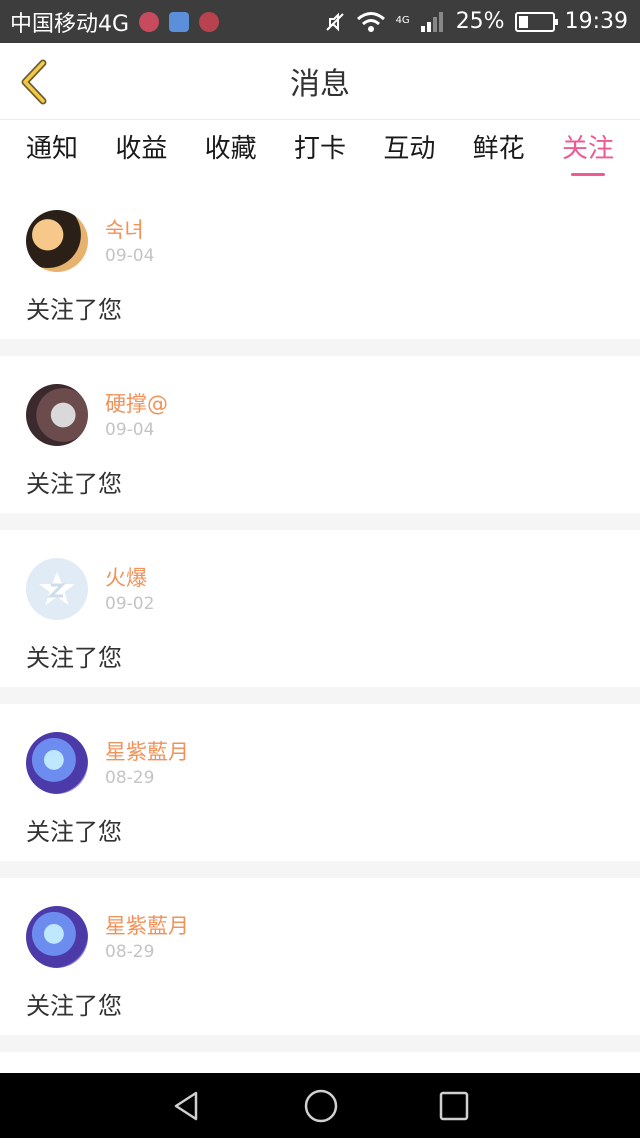 The image size is (640, 1138). I want to click on mute-icon, so click(334, 21).